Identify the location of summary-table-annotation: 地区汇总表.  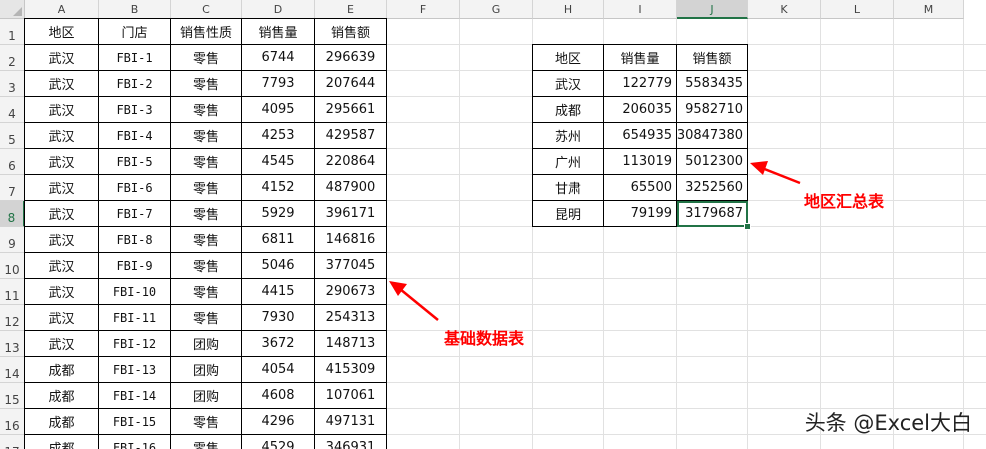
(844, 201).